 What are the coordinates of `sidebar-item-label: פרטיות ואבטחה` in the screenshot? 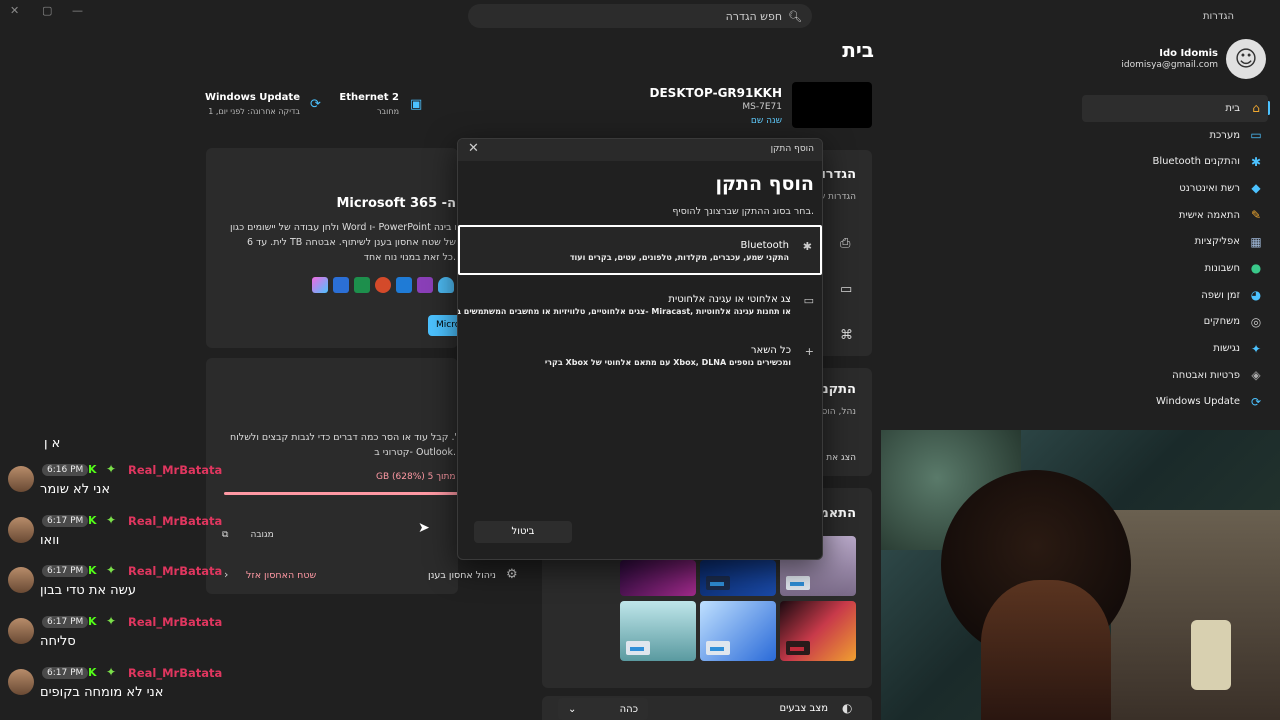 It's located at (1206, 375).